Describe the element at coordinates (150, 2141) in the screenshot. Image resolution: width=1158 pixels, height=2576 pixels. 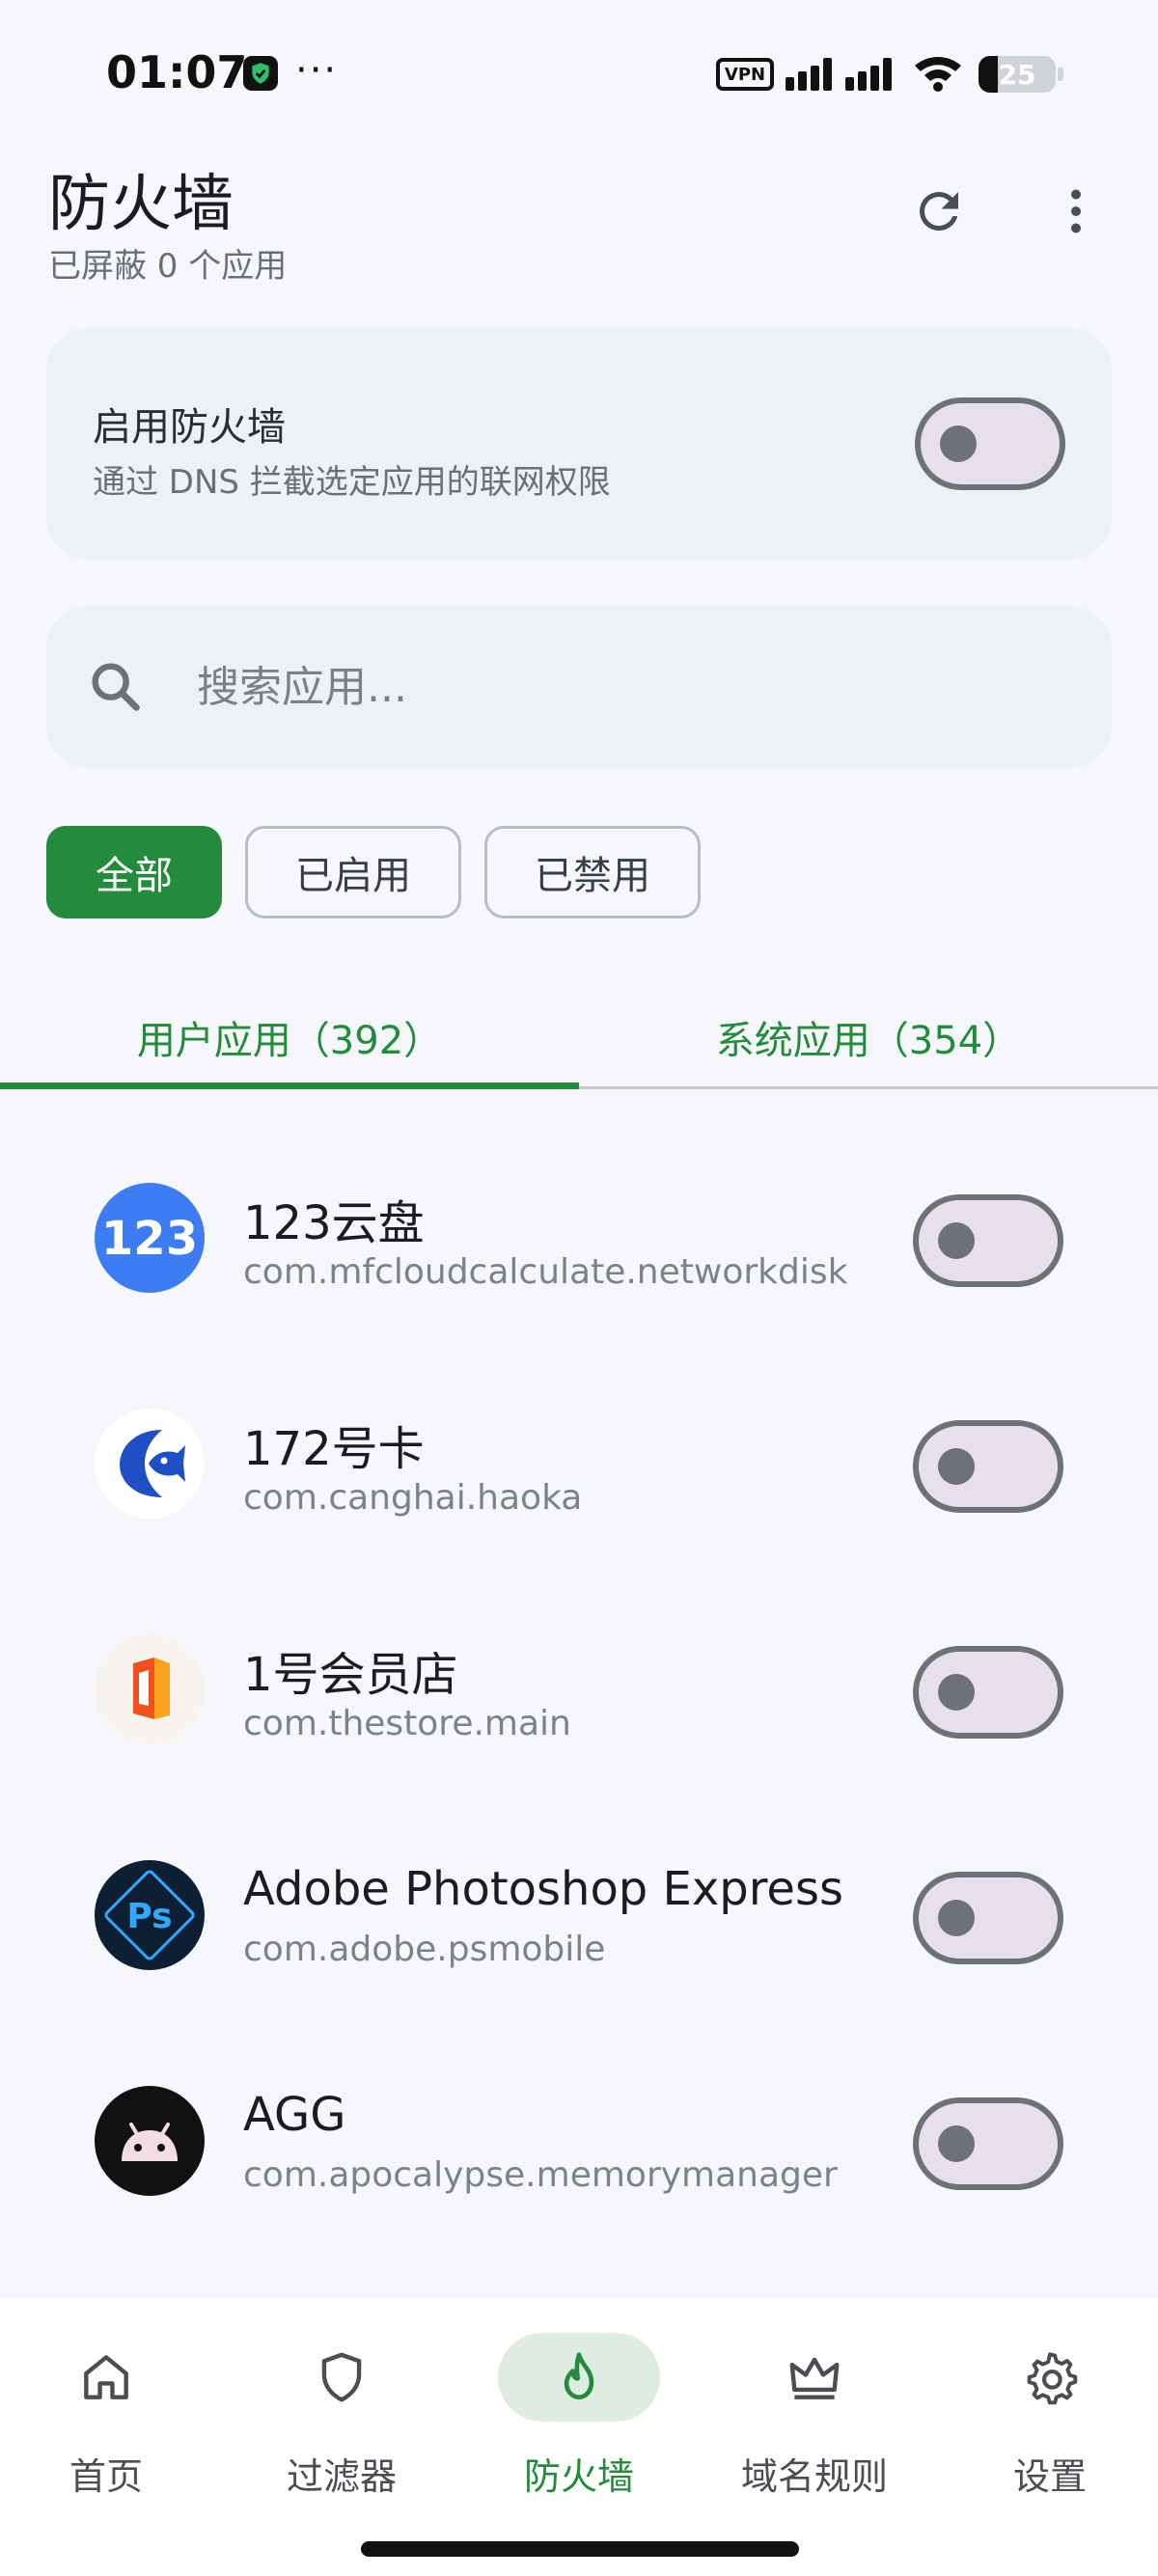
I see `android-icon` at that location.